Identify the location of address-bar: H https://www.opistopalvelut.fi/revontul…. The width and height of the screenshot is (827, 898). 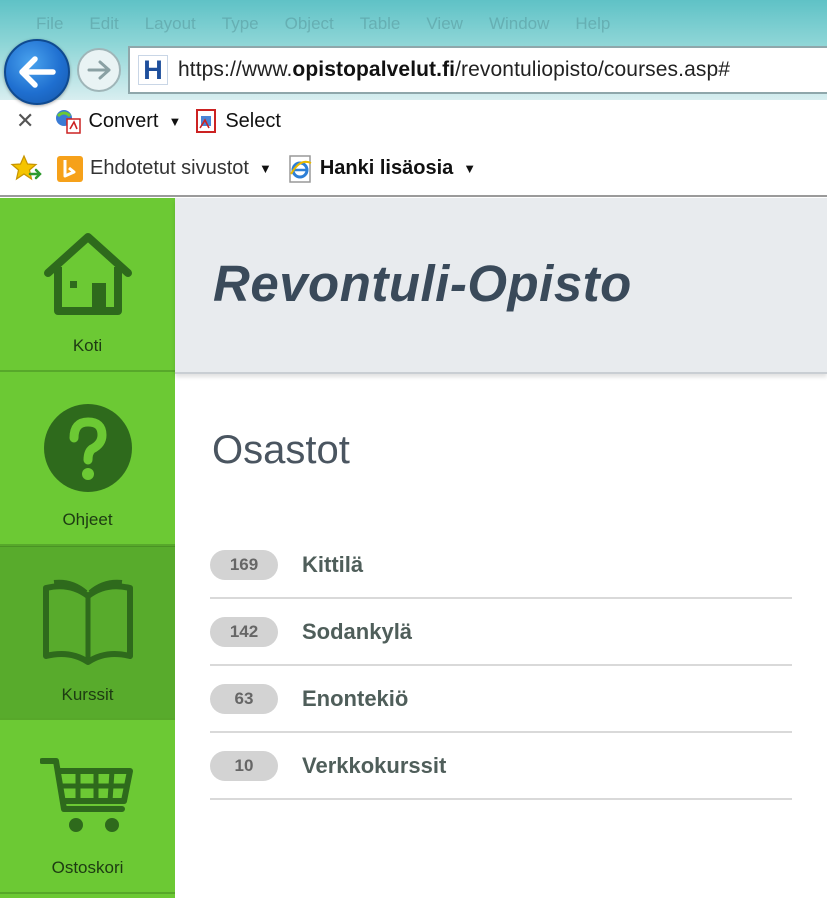
(477, 70).